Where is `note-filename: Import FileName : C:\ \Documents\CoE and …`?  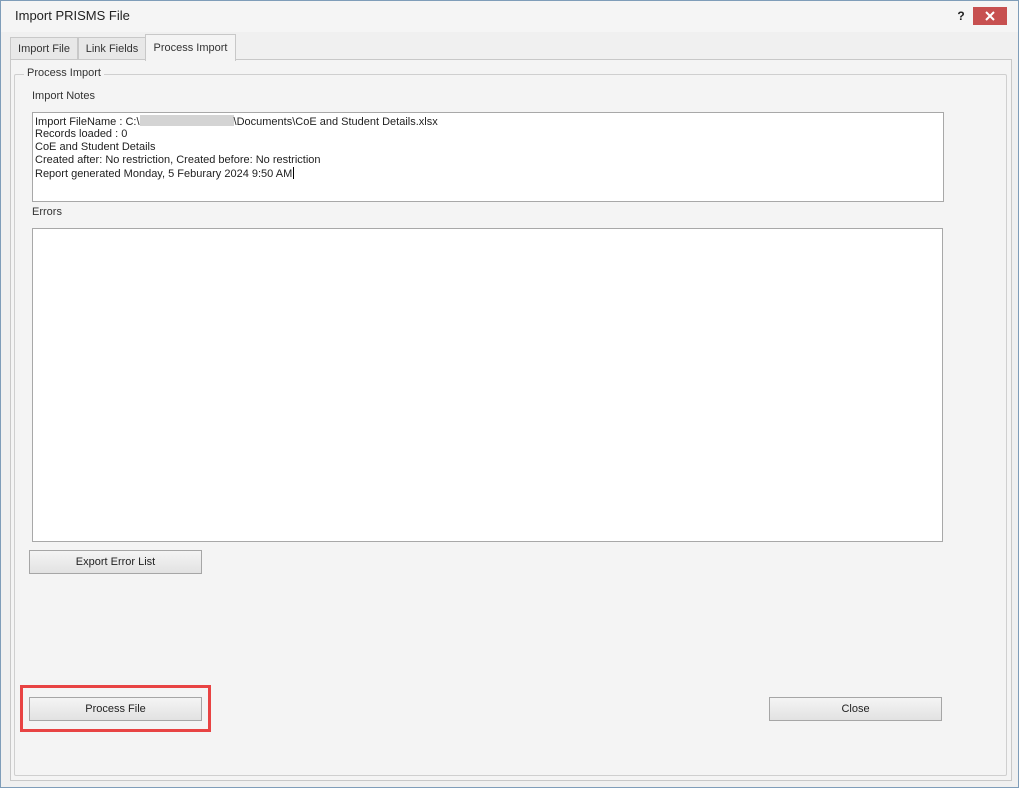 note-filename: Import FileName : C:\ \Documents\CoE and … is located at coordinates (236, 121).